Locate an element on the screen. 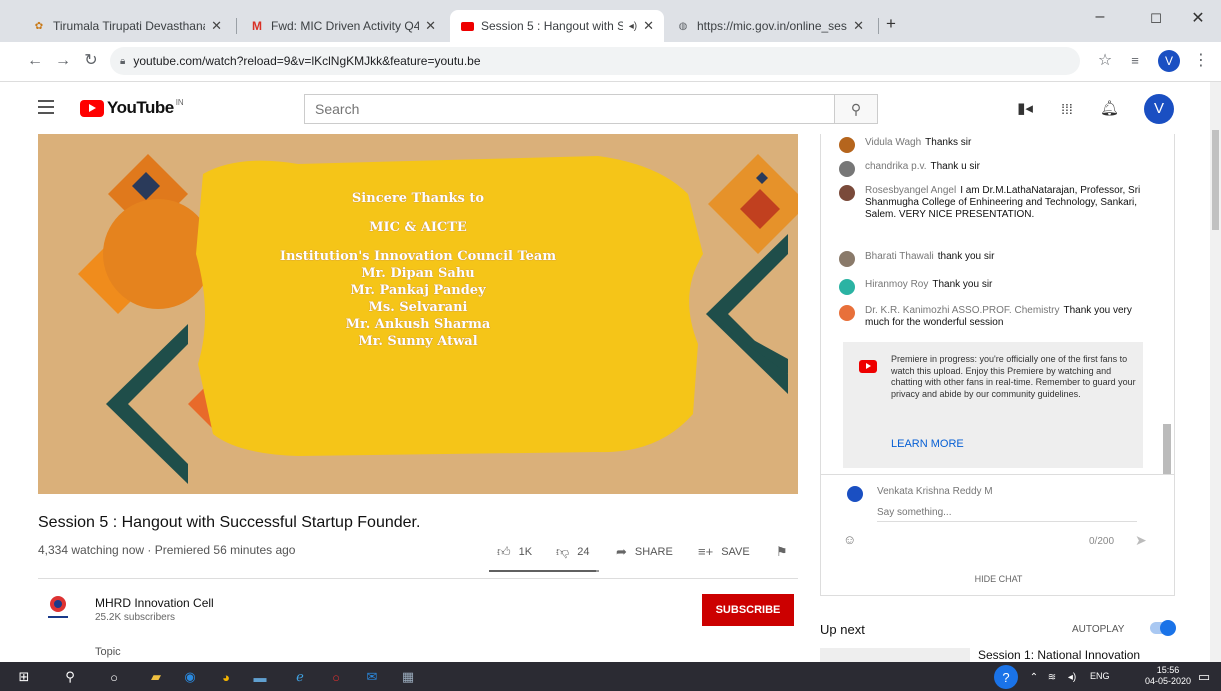  chat-message: Bharati Thawali thank you sir is located at coordinates (999, 259).